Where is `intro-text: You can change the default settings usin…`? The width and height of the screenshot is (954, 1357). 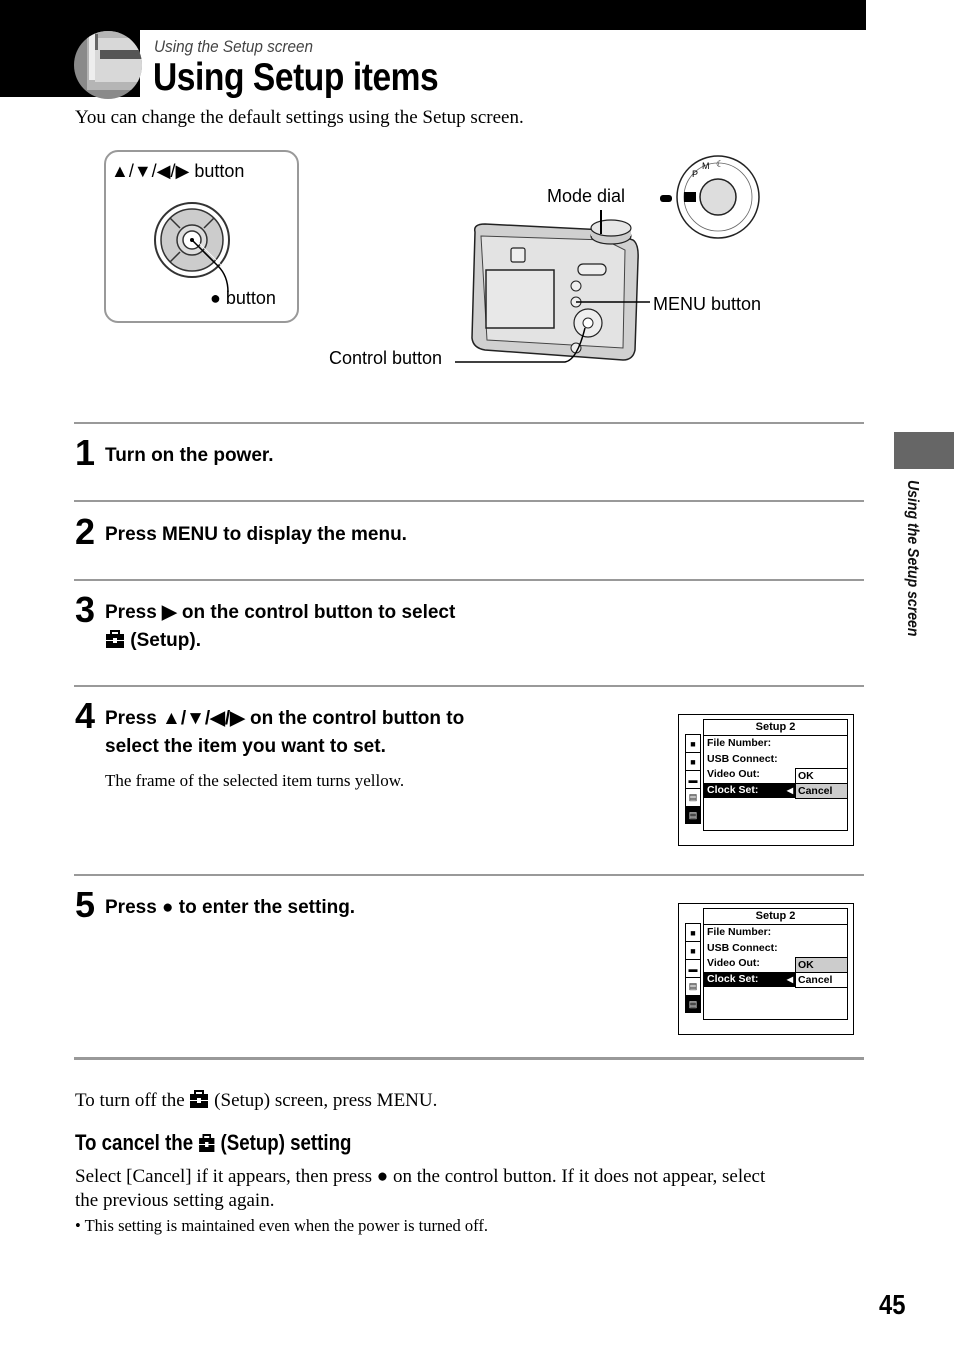 intro-text: You can change the default settings usin… is located at coordinates (299, 117).